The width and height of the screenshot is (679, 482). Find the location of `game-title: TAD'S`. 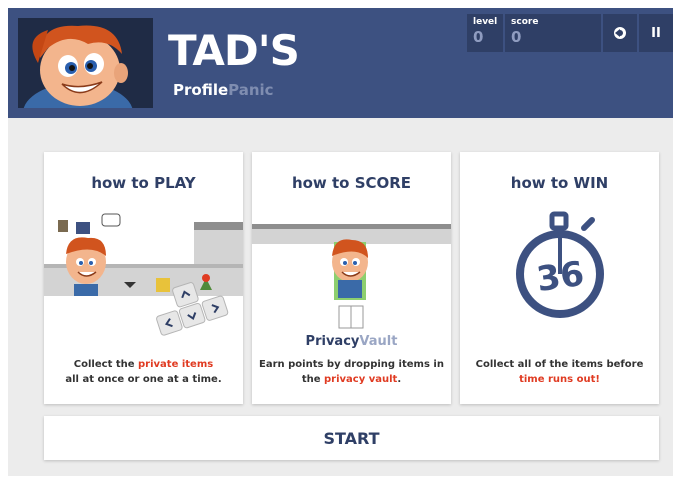

game-title: TAD'S is located at coordinates (234, 50).